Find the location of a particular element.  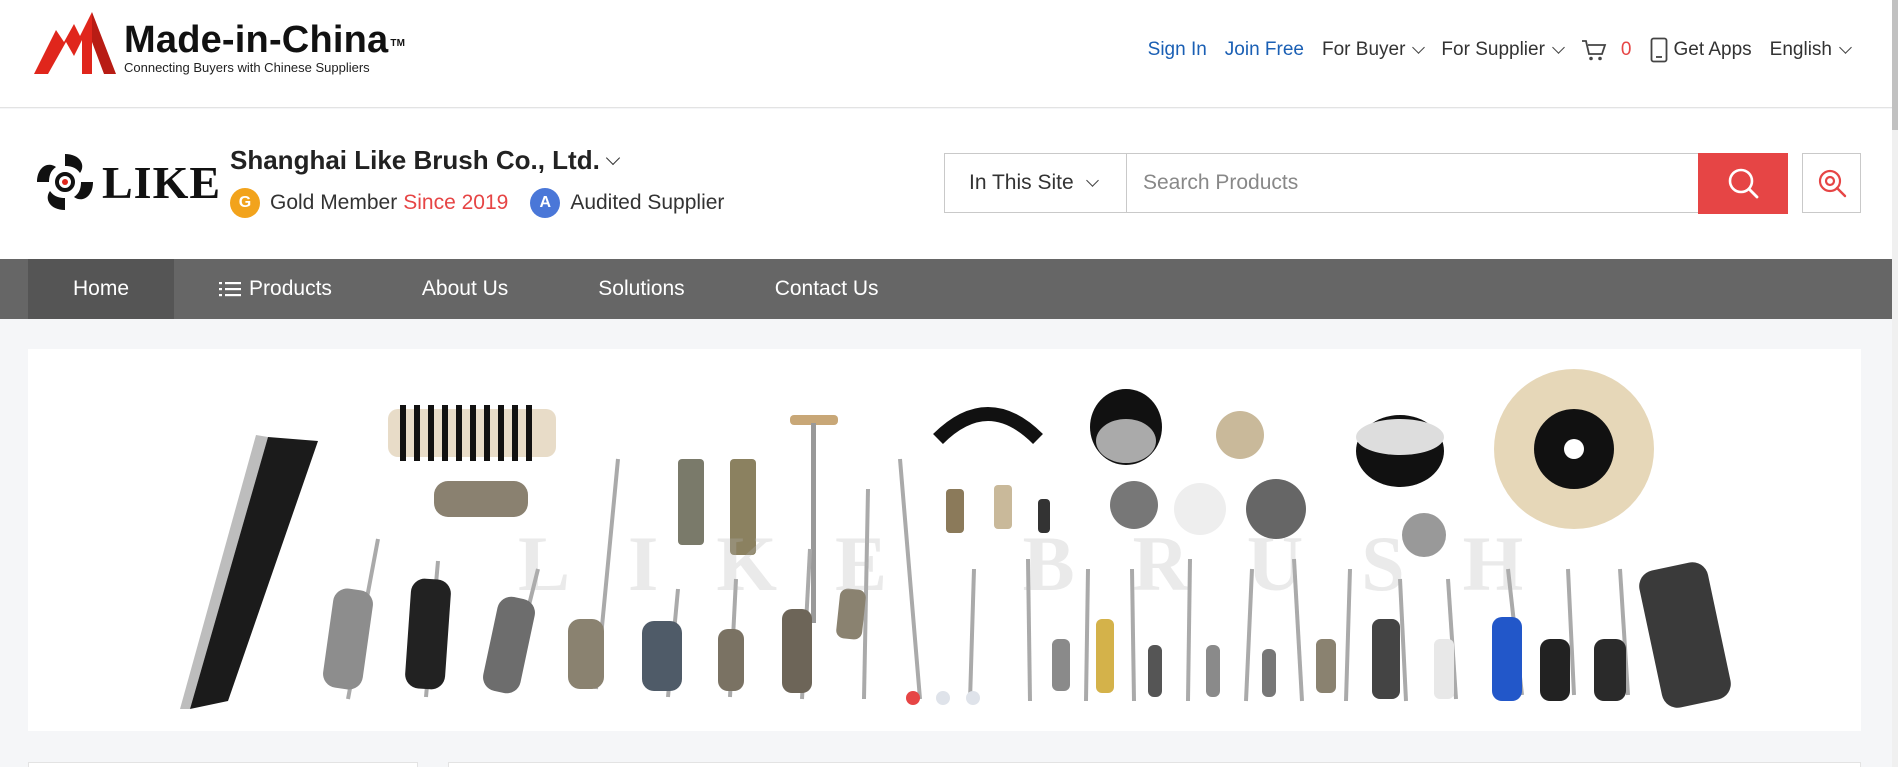

join-free-link: Join Free is located at coordinates (1264, 50).